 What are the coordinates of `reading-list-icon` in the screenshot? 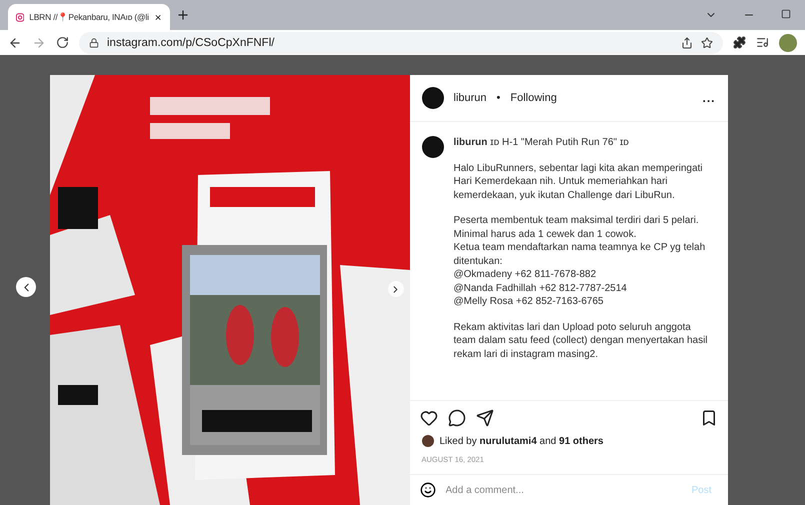 It's located at (762, 43).